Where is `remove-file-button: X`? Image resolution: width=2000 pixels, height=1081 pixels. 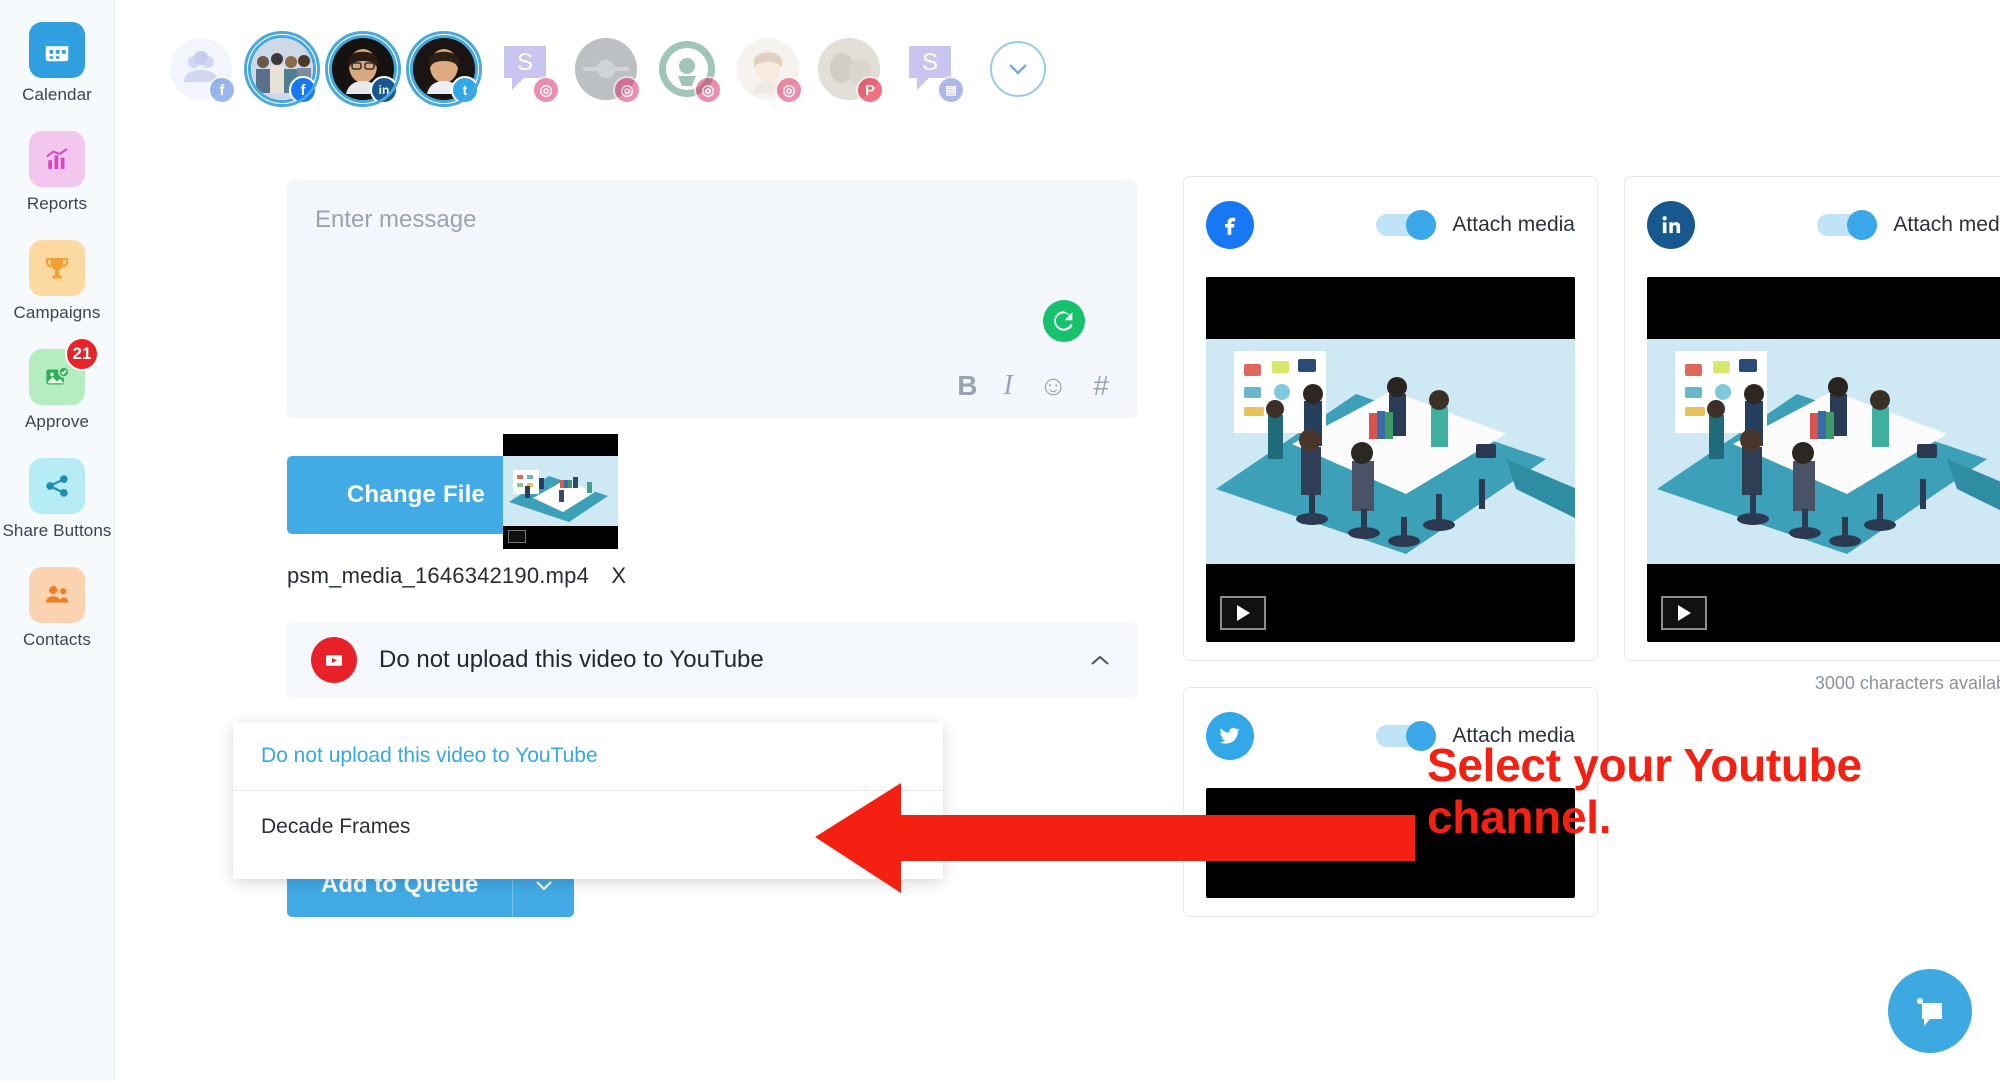
remove-file-button: X is located at coordinates (618, 575).